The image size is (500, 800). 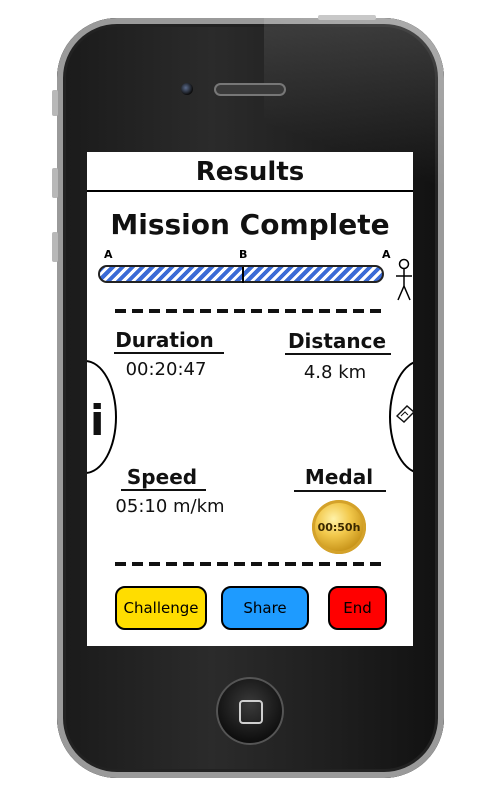 I want to click on duration-label: Duration, so click(x=164, y=340).